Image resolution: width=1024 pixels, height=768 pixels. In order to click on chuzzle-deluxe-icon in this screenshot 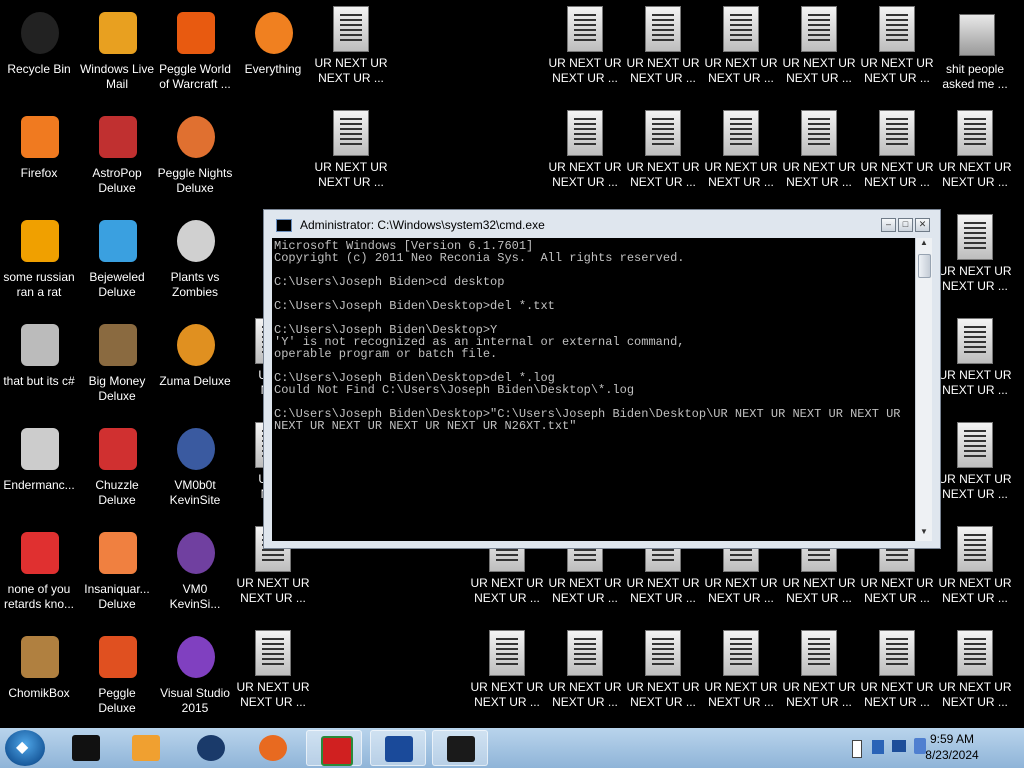, I will do `click(117, 450)`.